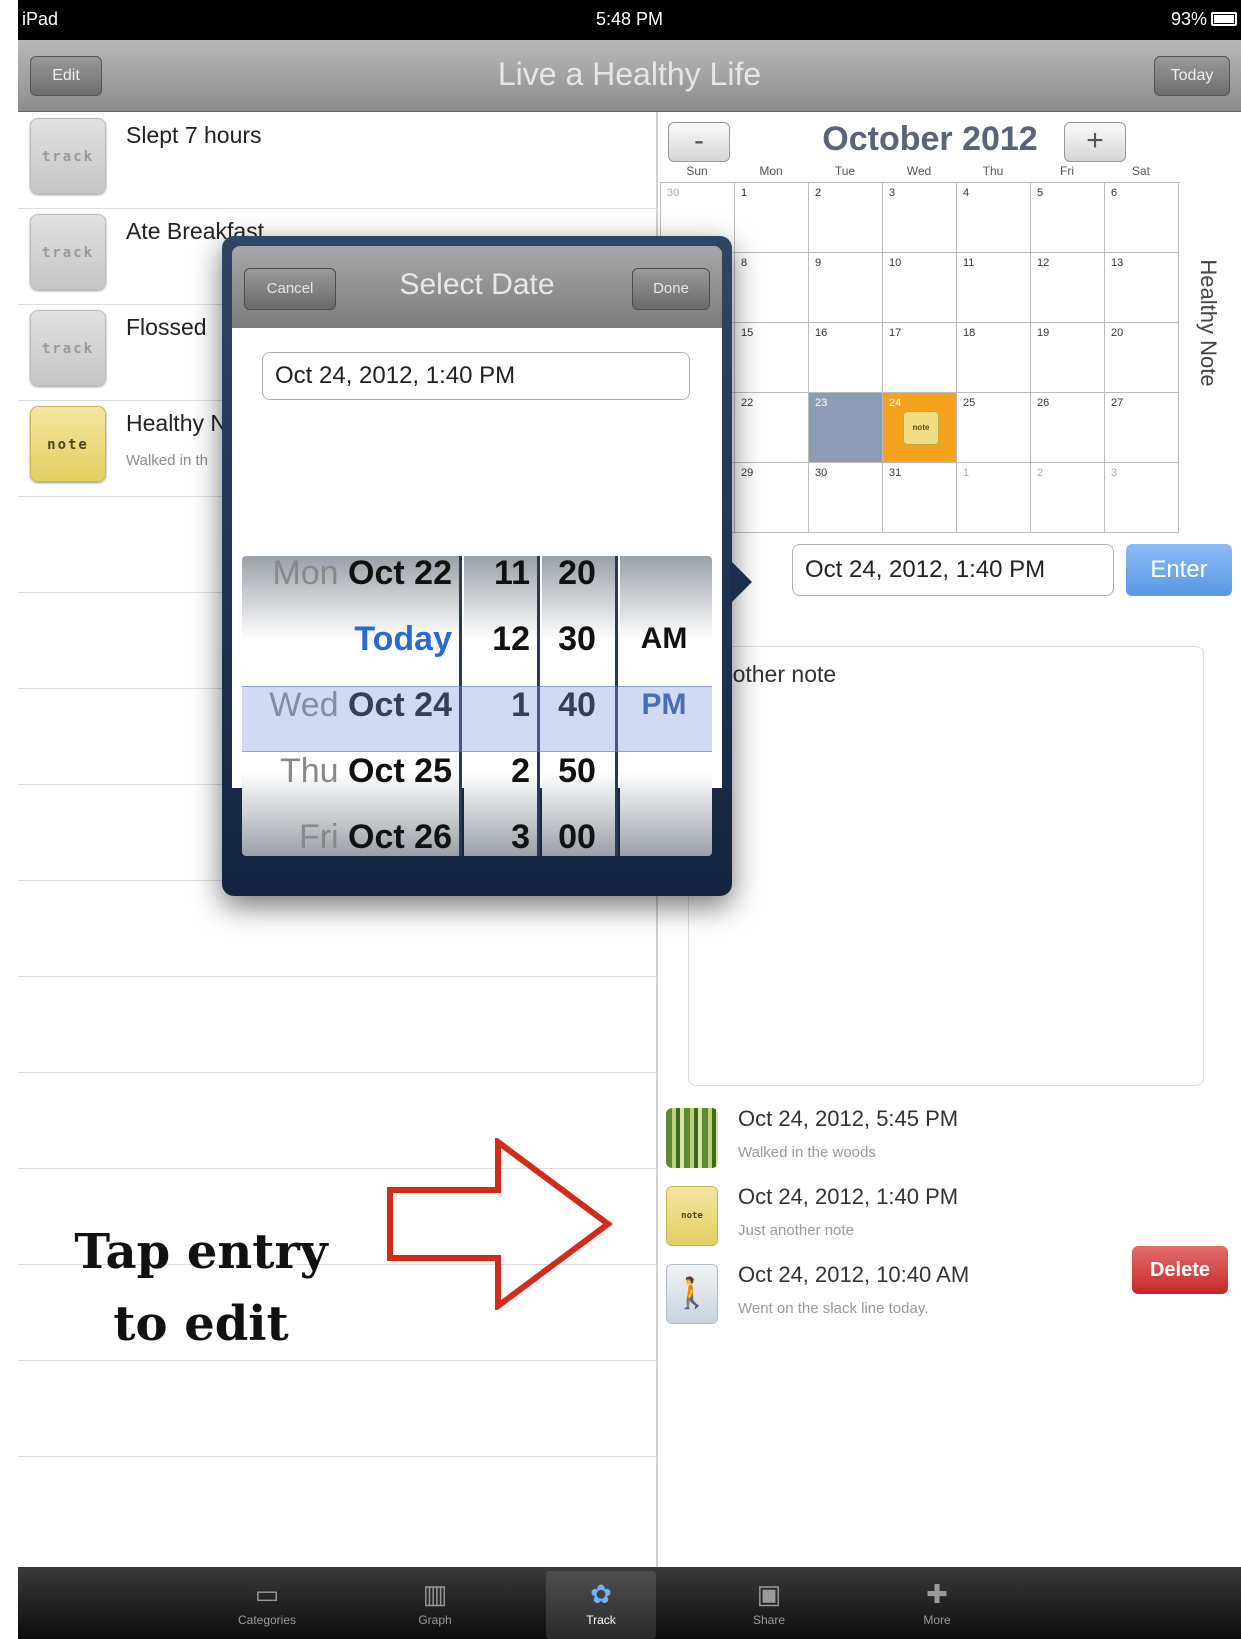 The image size is (1241, 1639). What do you see at coordinates (1095, 142) in the screenshot?
I see `next-month-button: +` at bounding box center [1095, 142].